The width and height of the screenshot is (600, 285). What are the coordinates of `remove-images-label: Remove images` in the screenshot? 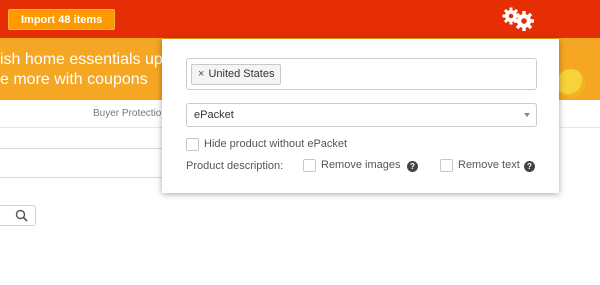 It's located at (360, 165).